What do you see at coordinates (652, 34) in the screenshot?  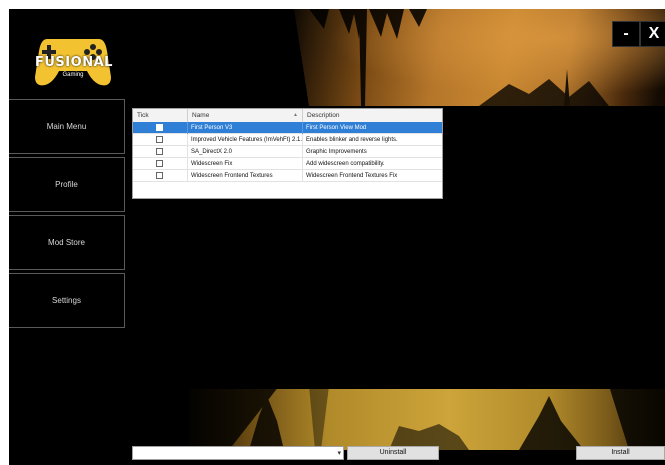 I see `close-button: X` at bounding box center [652, 34].